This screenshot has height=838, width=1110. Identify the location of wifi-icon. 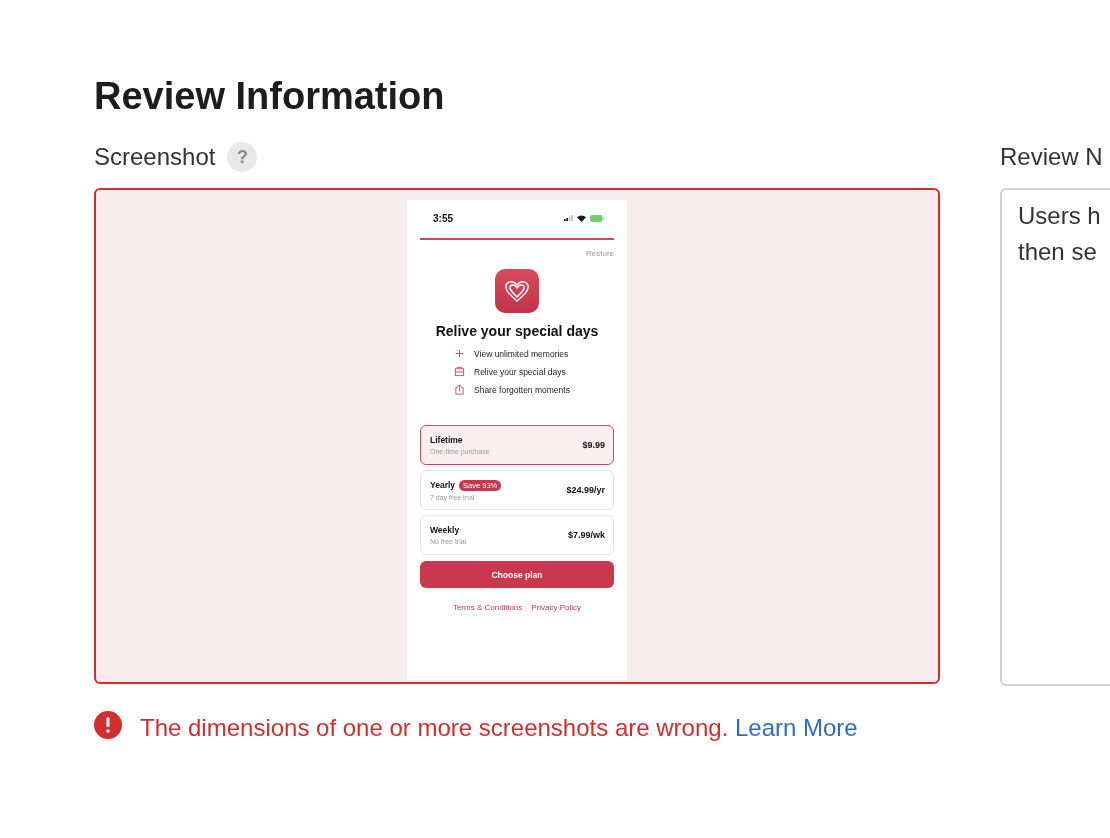
(581, 218).